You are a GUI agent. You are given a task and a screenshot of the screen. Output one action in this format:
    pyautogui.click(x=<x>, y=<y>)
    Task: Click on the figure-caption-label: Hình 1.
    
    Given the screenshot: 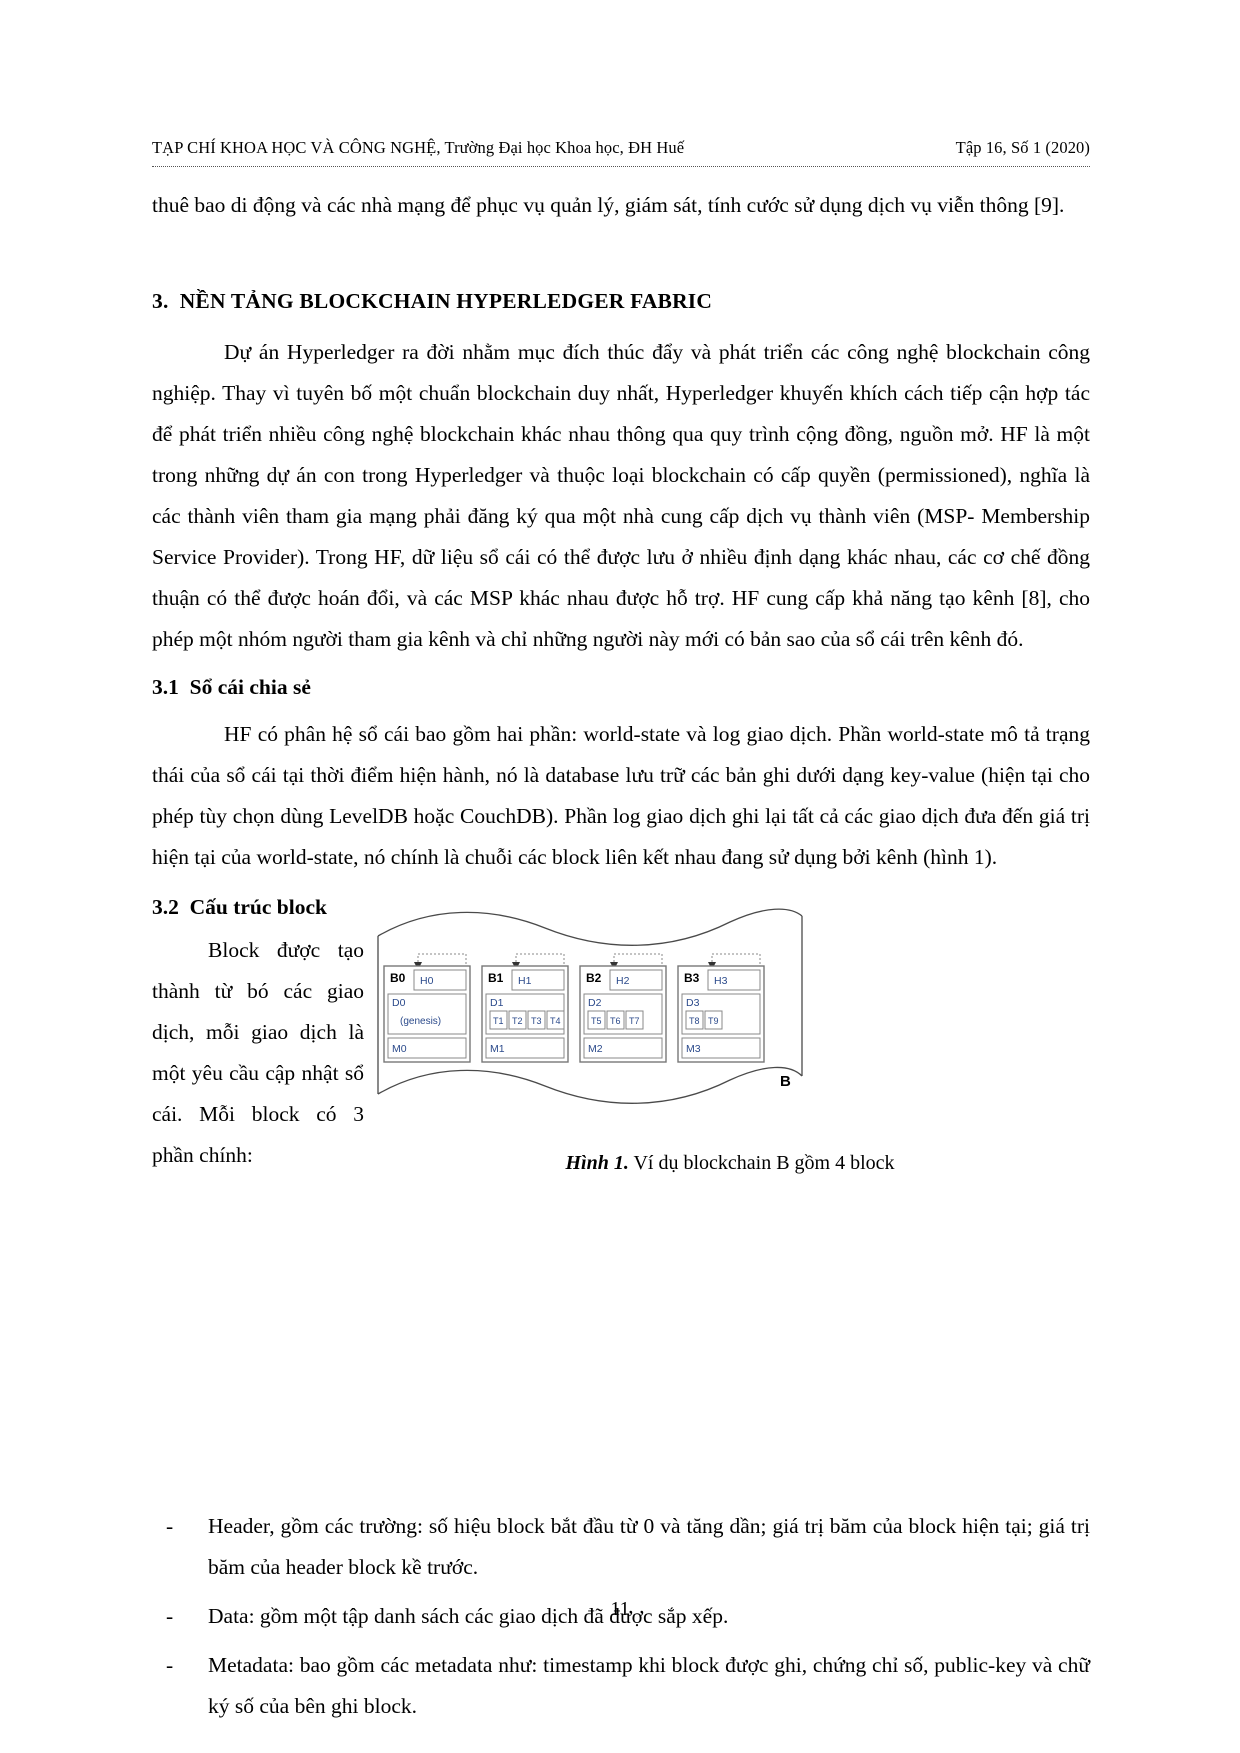 What is the action you would take?
    pyautogui.click(x=597, y=1163)
    